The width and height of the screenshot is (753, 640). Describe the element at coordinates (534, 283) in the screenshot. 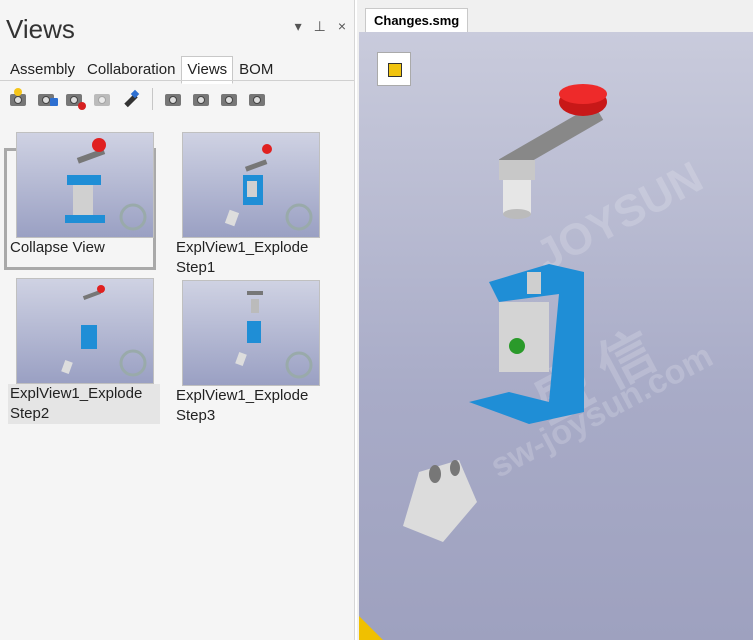

I see `clamp-bolt` at that location.